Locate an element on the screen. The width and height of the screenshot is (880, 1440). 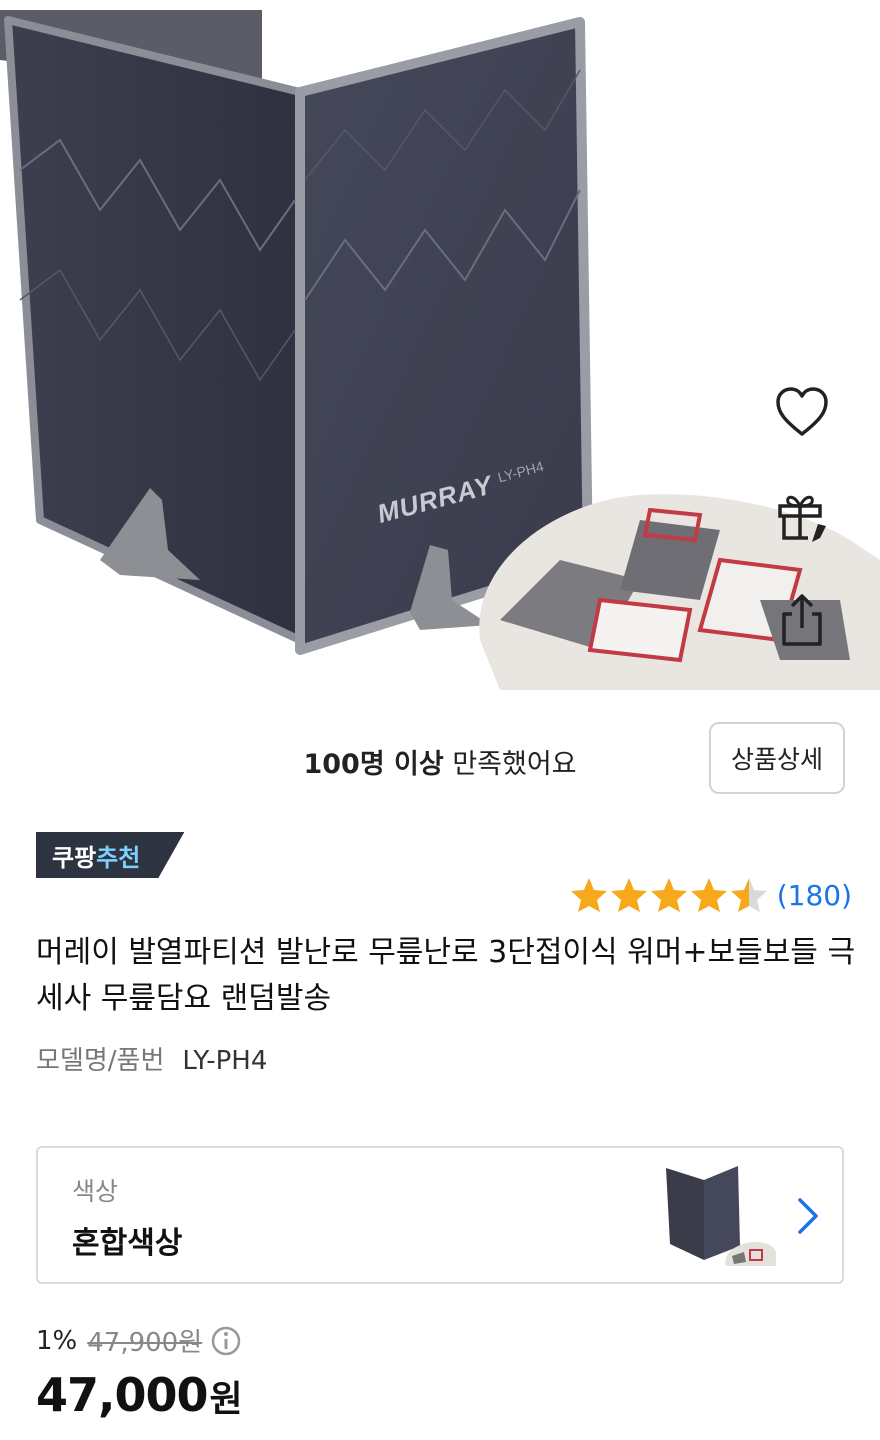
color-option-selector: 색상 혼합색상 is located at coordinates (440, 1215).